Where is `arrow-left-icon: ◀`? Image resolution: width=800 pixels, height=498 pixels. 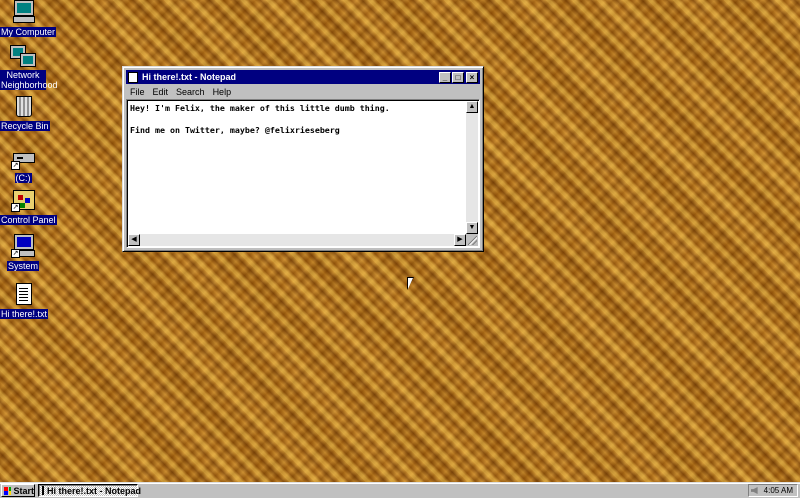
arrow-left-icon: ◀ is located at coordinates (134, 239).